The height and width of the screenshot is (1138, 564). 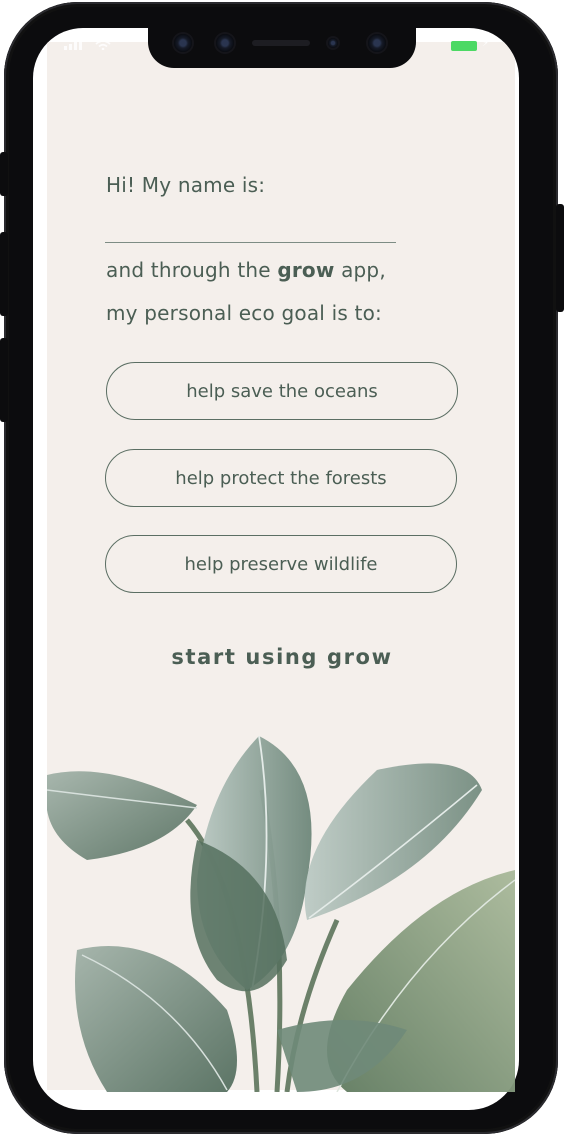 What do you see at coordinates (282, 657) in the screenshot?
I see `start-using-grow-button: start using grow` at bounding box center [282, 657].